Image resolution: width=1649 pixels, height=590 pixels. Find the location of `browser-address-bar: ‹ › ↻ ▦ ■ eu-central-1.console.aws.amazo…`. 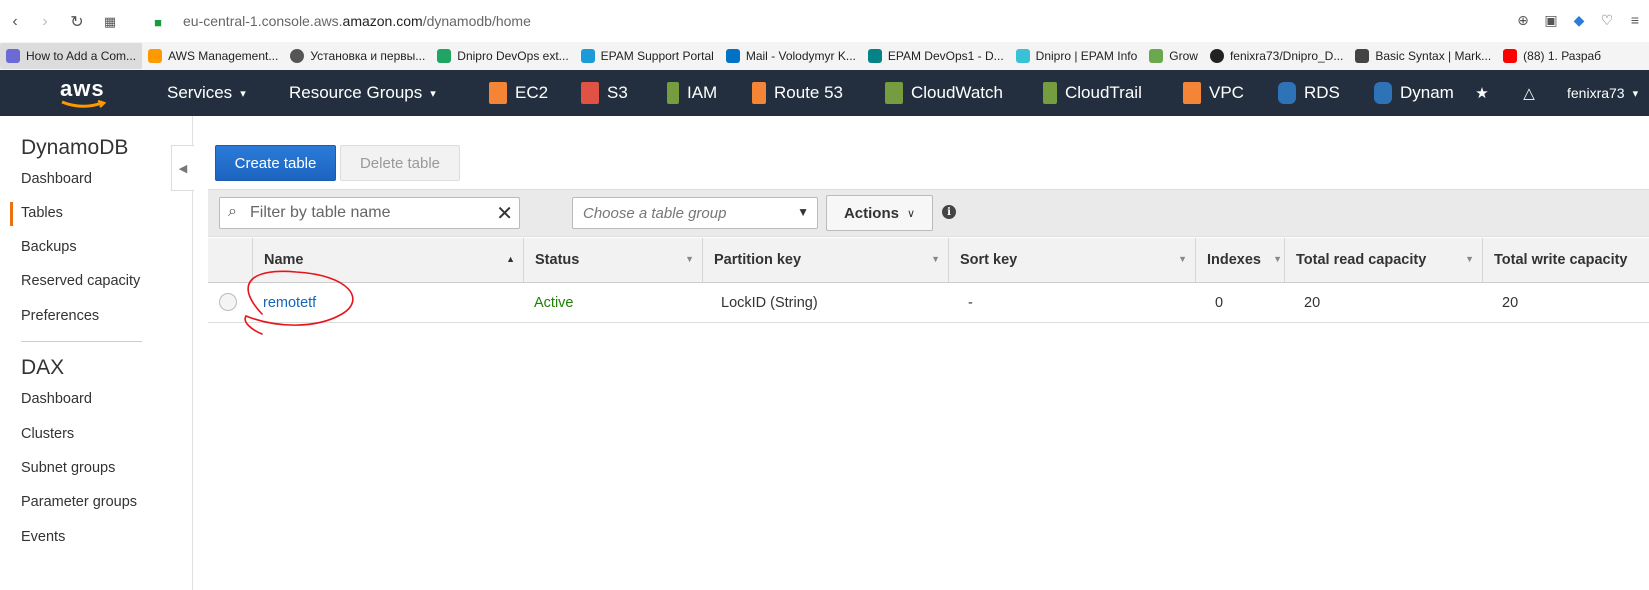

browser-address-bar: ‹ › ↻ ▦ ■ eu-central-1.console.aws.amazo… is located at coordinates (824, 21).